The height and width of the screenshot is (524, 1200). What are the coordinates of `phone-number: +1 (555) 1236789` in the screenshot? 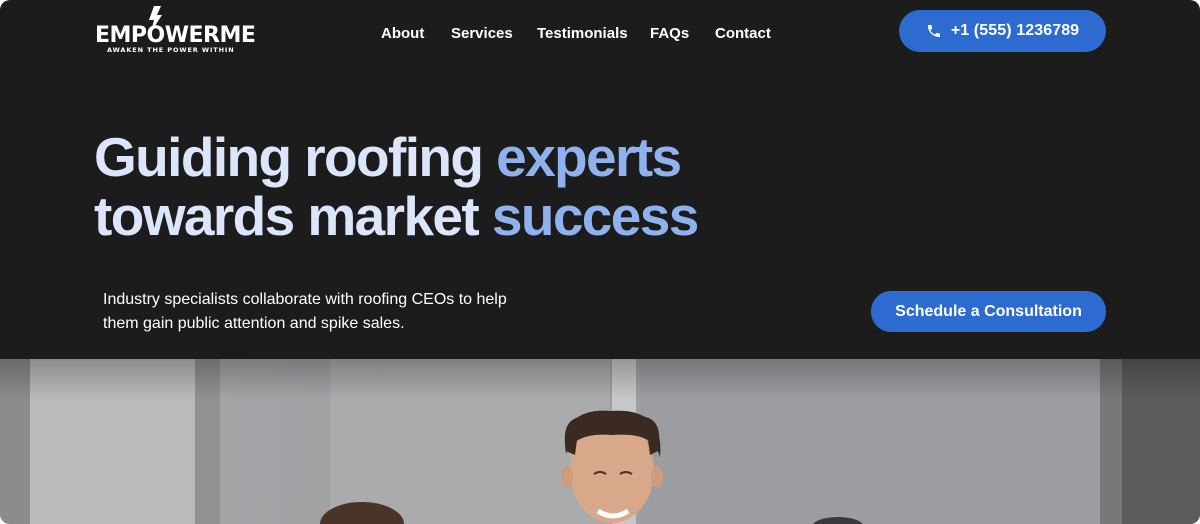 It's located at (1015, 30).